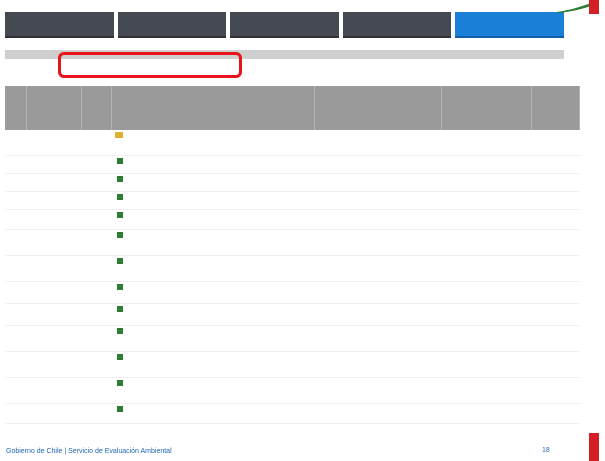  I want to click on brand-red-tab-bottom, so click(594, 447).